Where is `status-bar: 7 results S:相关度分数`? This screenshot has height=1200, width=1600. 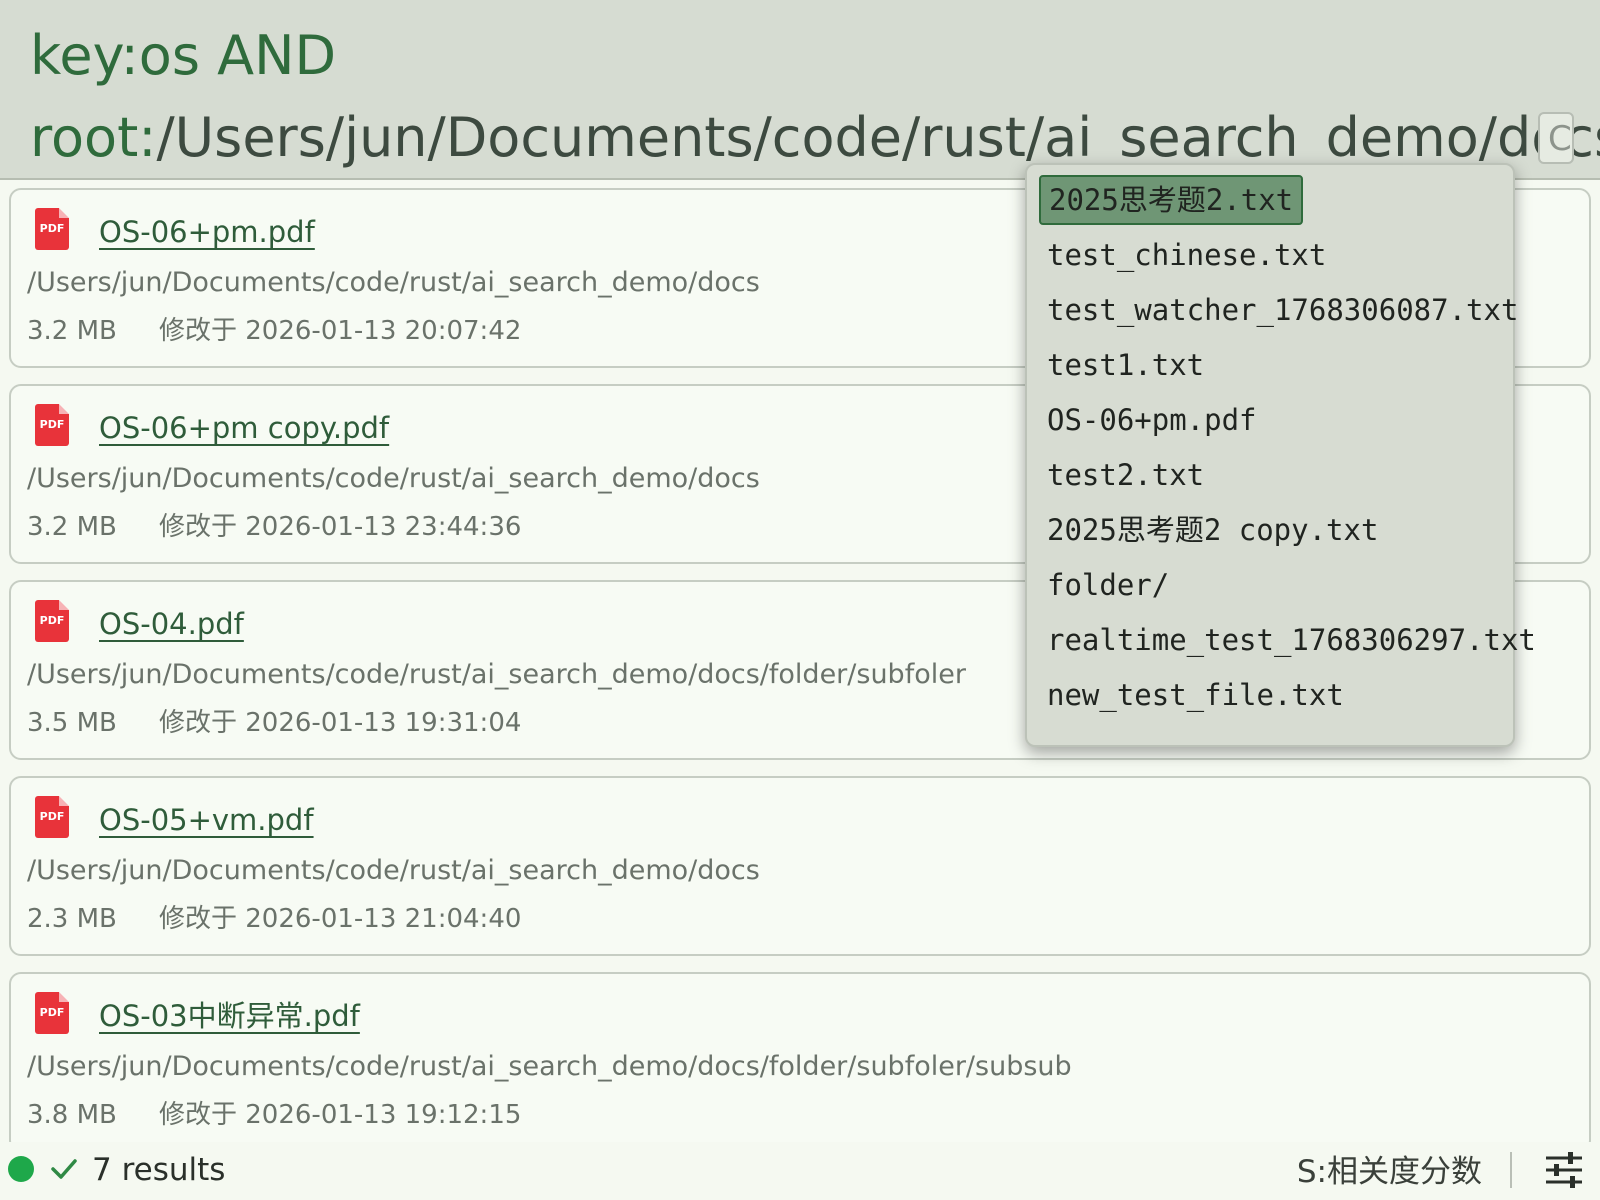 status-bar: 7 results S:相关度分数 is located at coordinates (800, 1171).